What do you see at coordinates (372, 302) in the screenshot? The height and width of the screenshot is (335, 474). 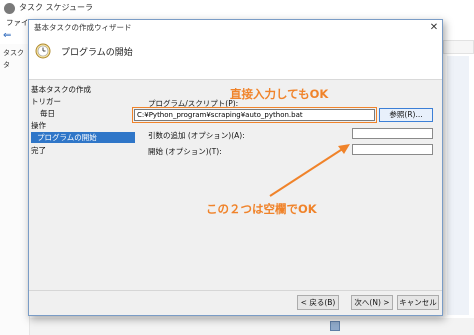 I see `next-button: 次へ(N) >` at bounding box center [372, 302].